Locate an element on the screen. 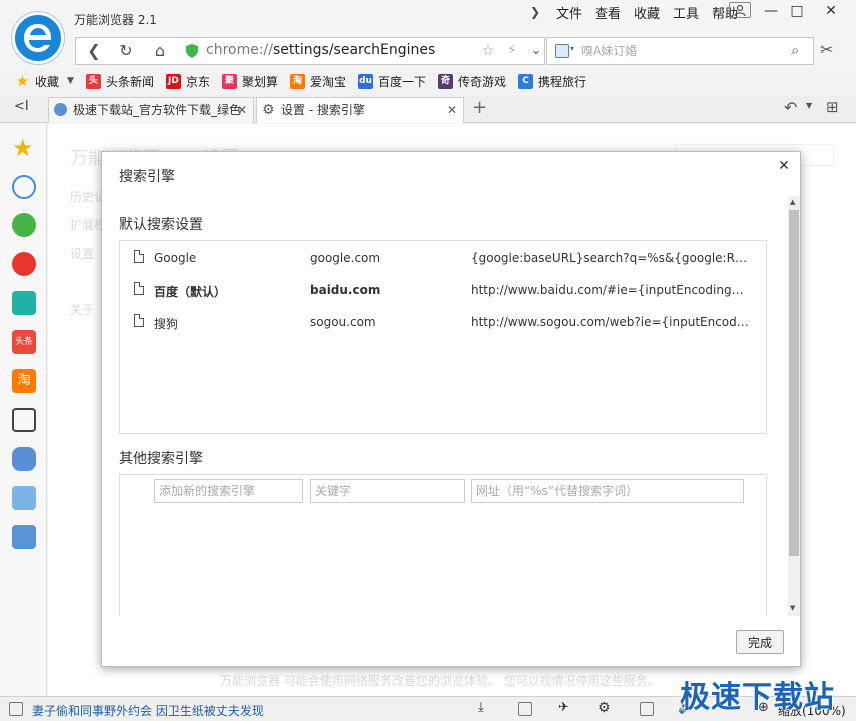  home-icon: ⌂ is located at coordinates (160, 51).